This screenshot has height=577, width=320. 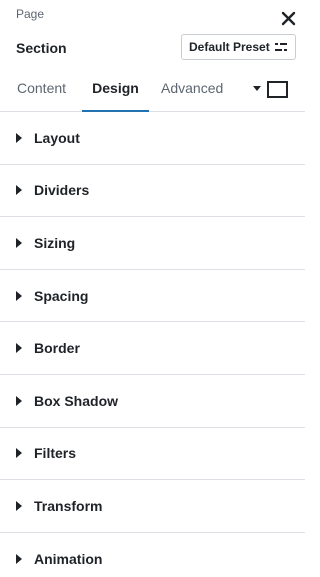 What do you see at coordinates (76, 400) in the screenshot?
I see `panel-label: Box Shadow` at bounding box center [76, 400].